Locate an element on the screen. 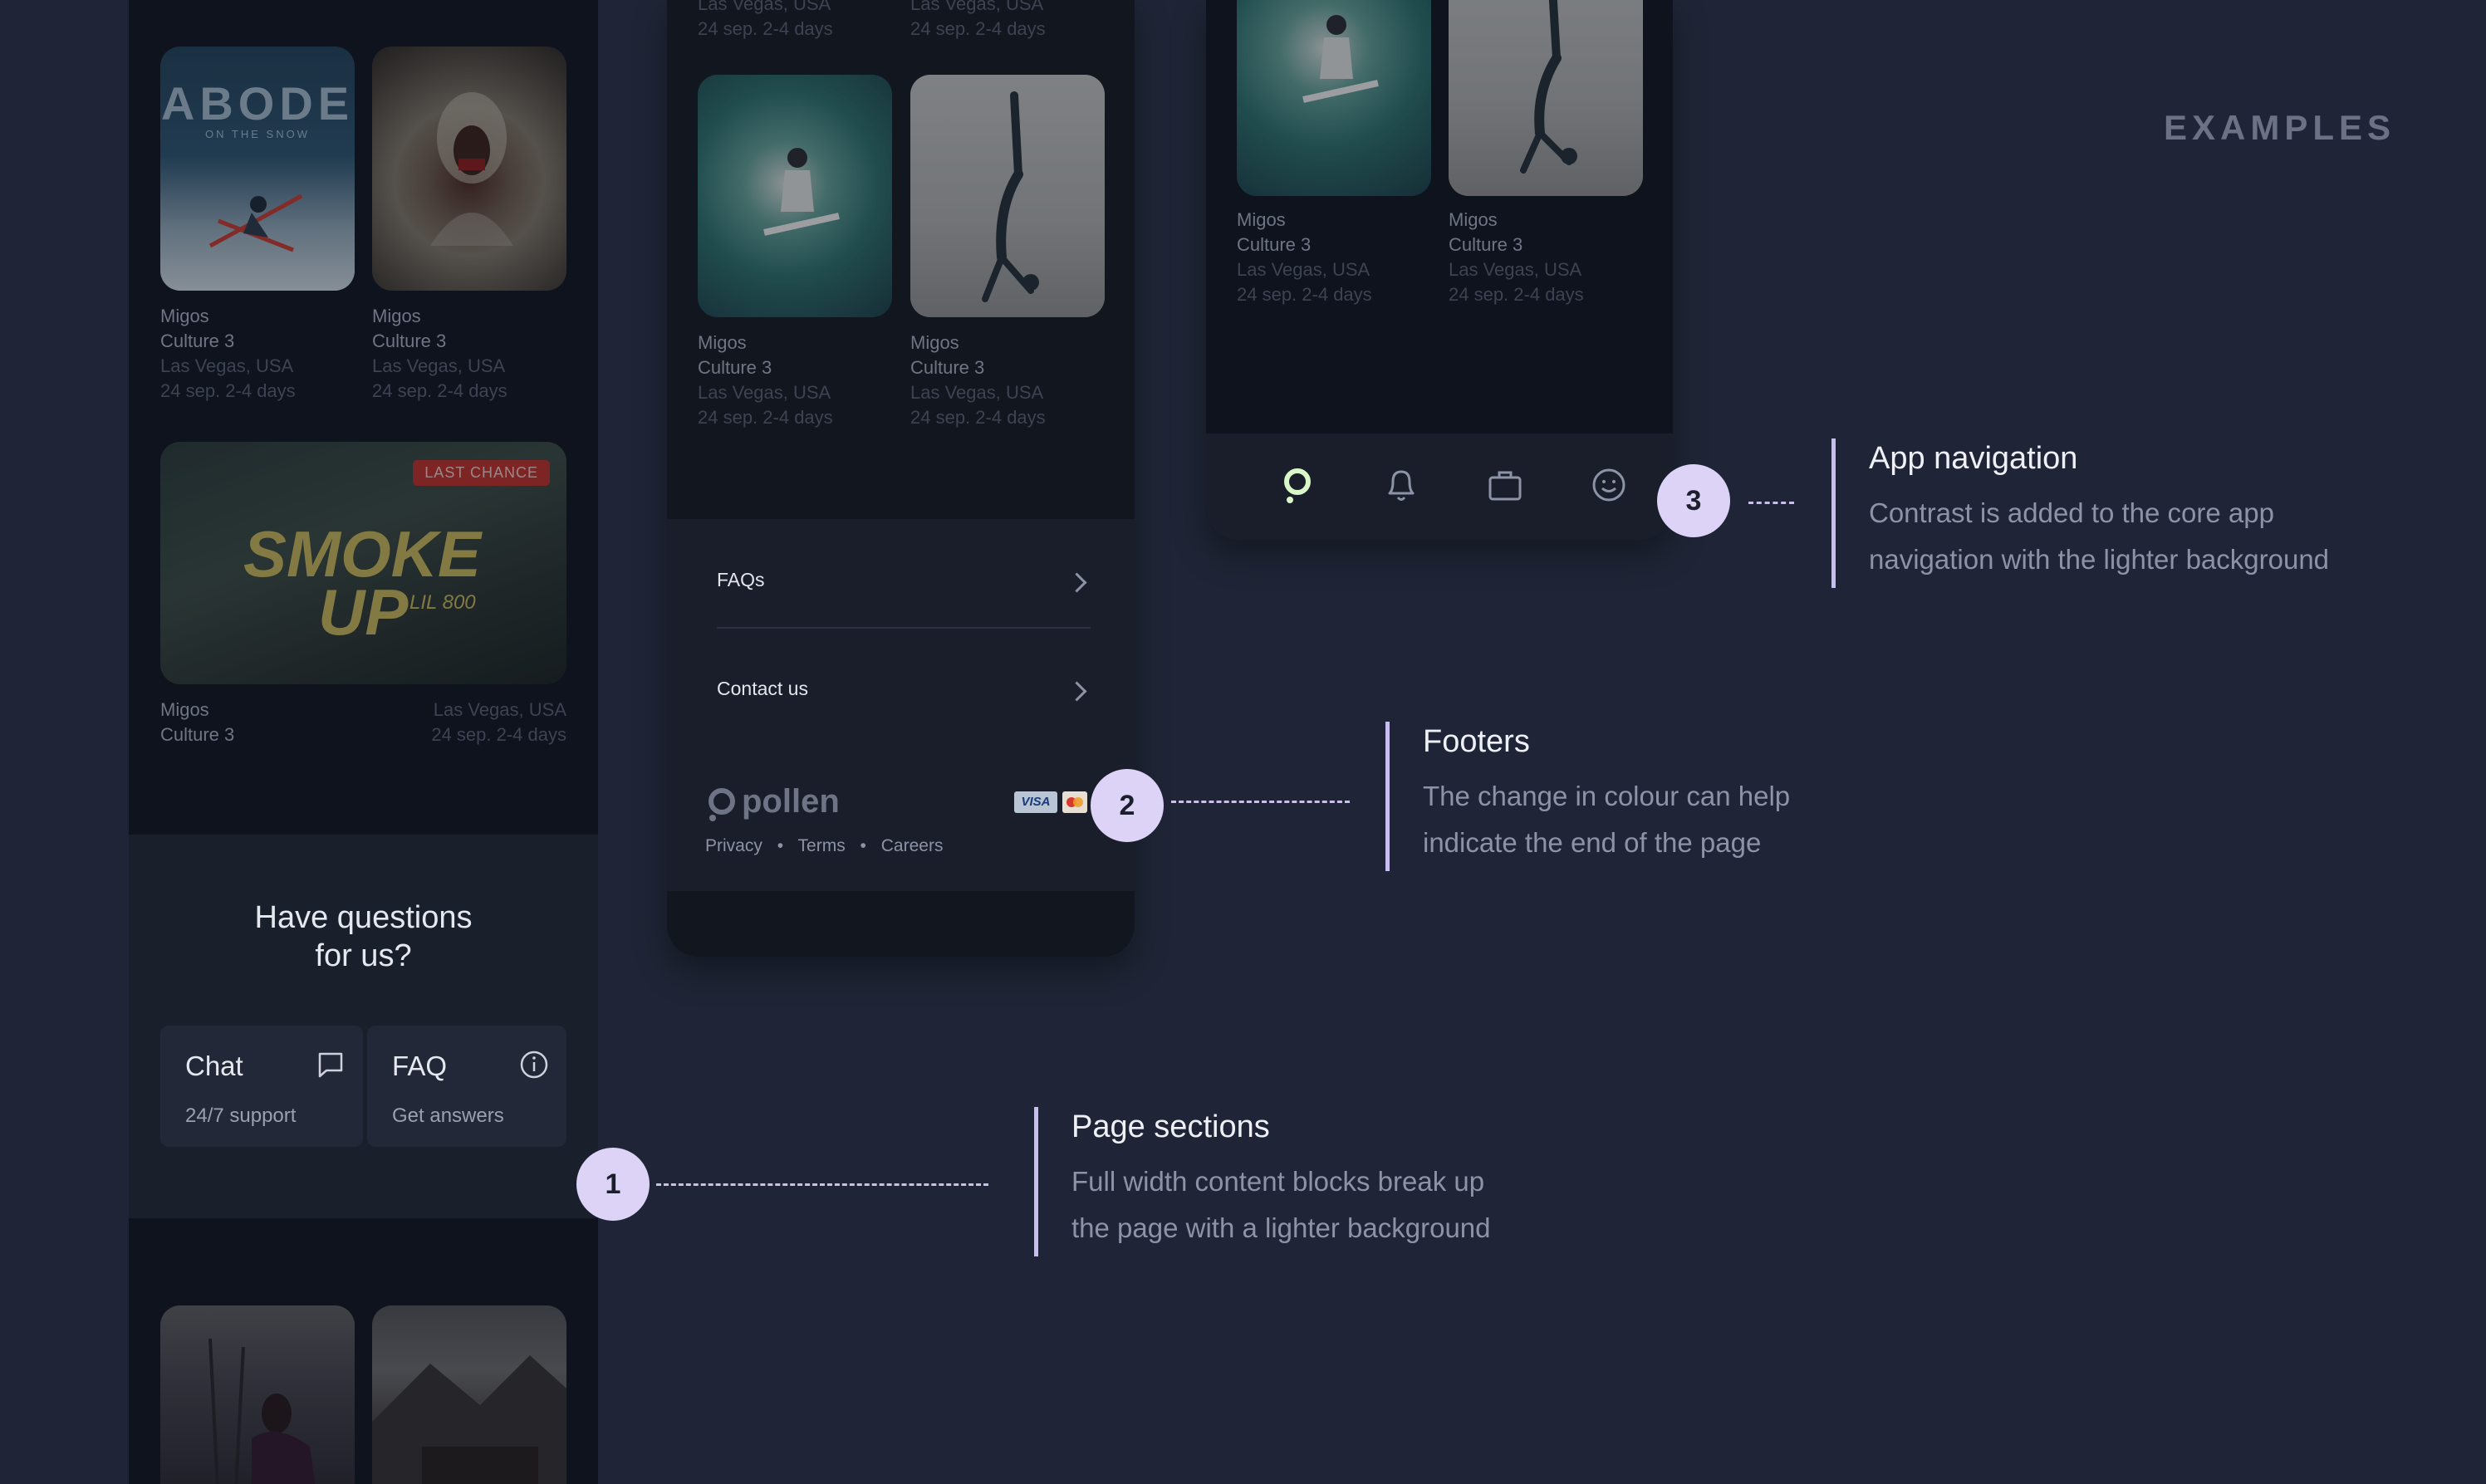 Image resolution: width=2486 pixels, height=1484 pixels. faq-button: FAQ Get answers is located at coordinates (466, 1086).